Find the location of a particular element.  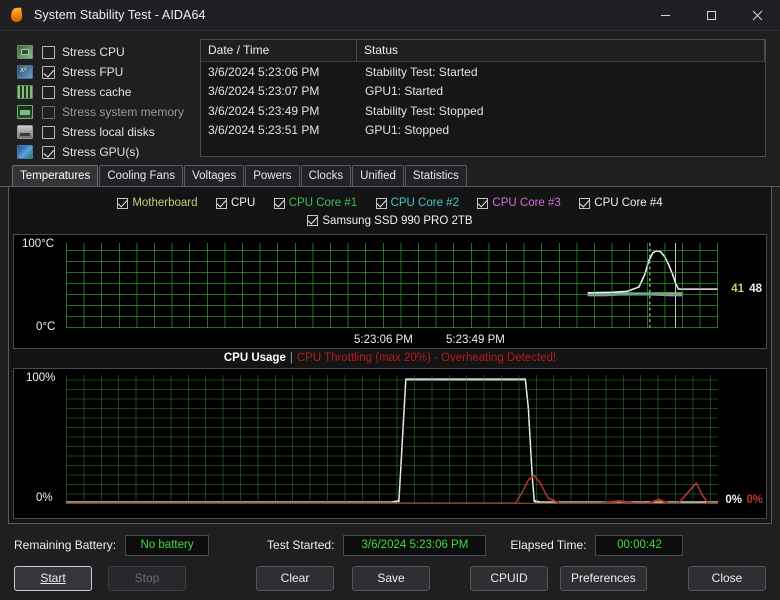

close-button is located at coordinates (757, 15).